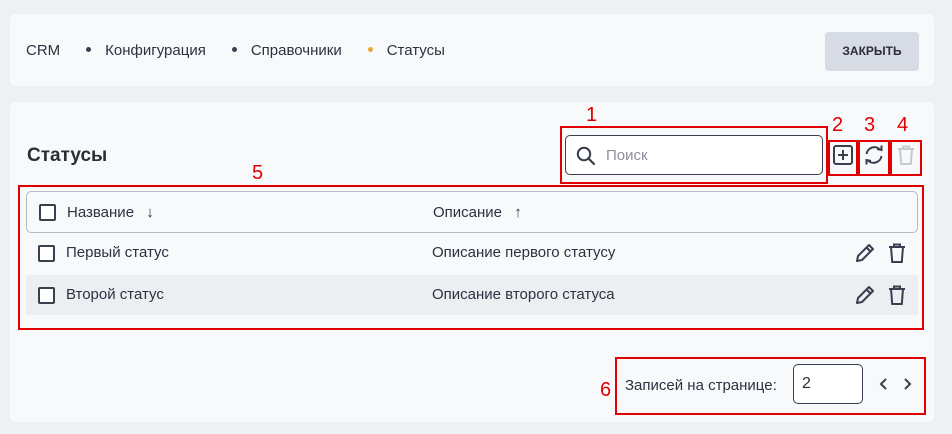  What do you see at coordinates (370, 49) in the screenshot?
I see `breadcrumb-separator-active` at bounding box center [370, 49].